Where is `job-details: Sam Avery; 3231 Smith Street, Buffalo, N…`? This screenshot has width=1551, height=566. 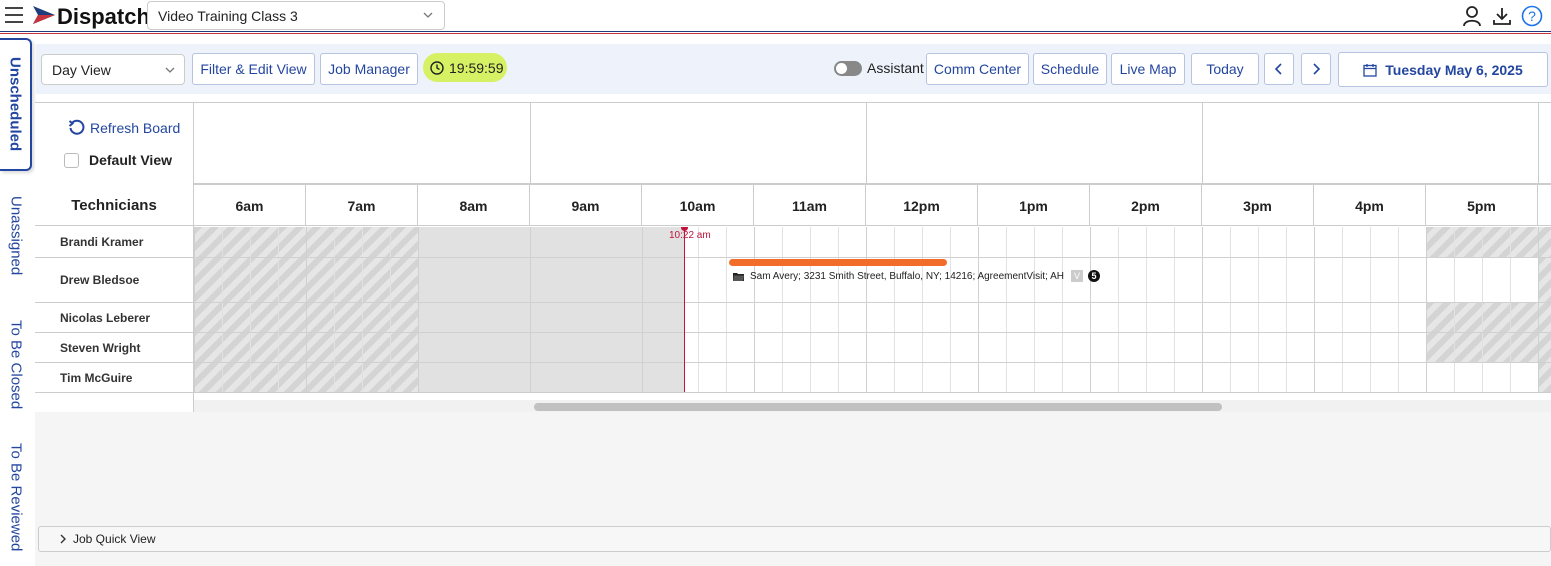 job-details: Sam Avery; 3231 Smith Street, Buffalo, N… is located at coordinates (916, 276).